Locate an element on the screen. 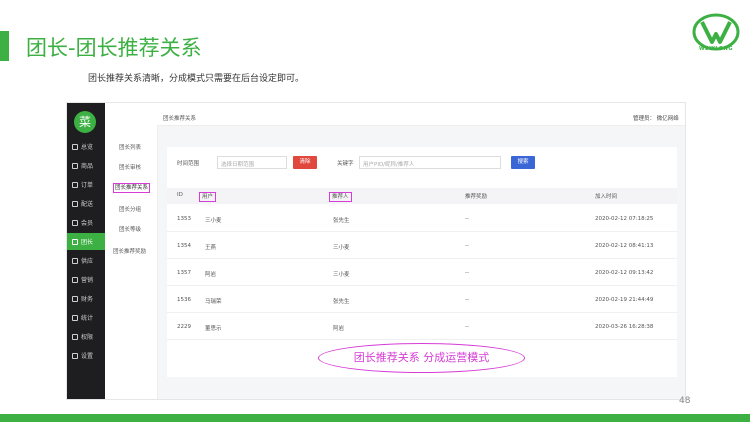  submenu-leader-referral: 团长推荐关系 is located at coordinates (131, 188).